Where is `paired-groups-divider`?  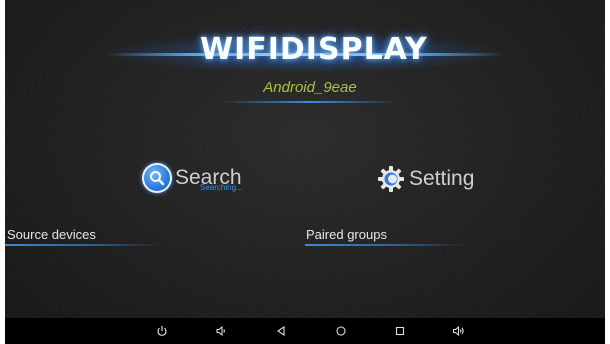 paired-groups-divider is located at coordinates (385, 245).